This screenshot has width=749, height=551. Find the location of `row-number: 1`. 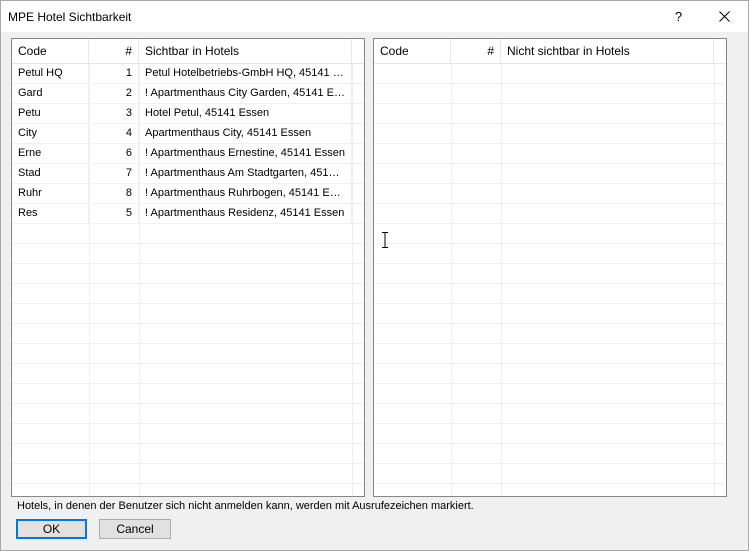

row-number: 1 is located at coordinates (114, 73).